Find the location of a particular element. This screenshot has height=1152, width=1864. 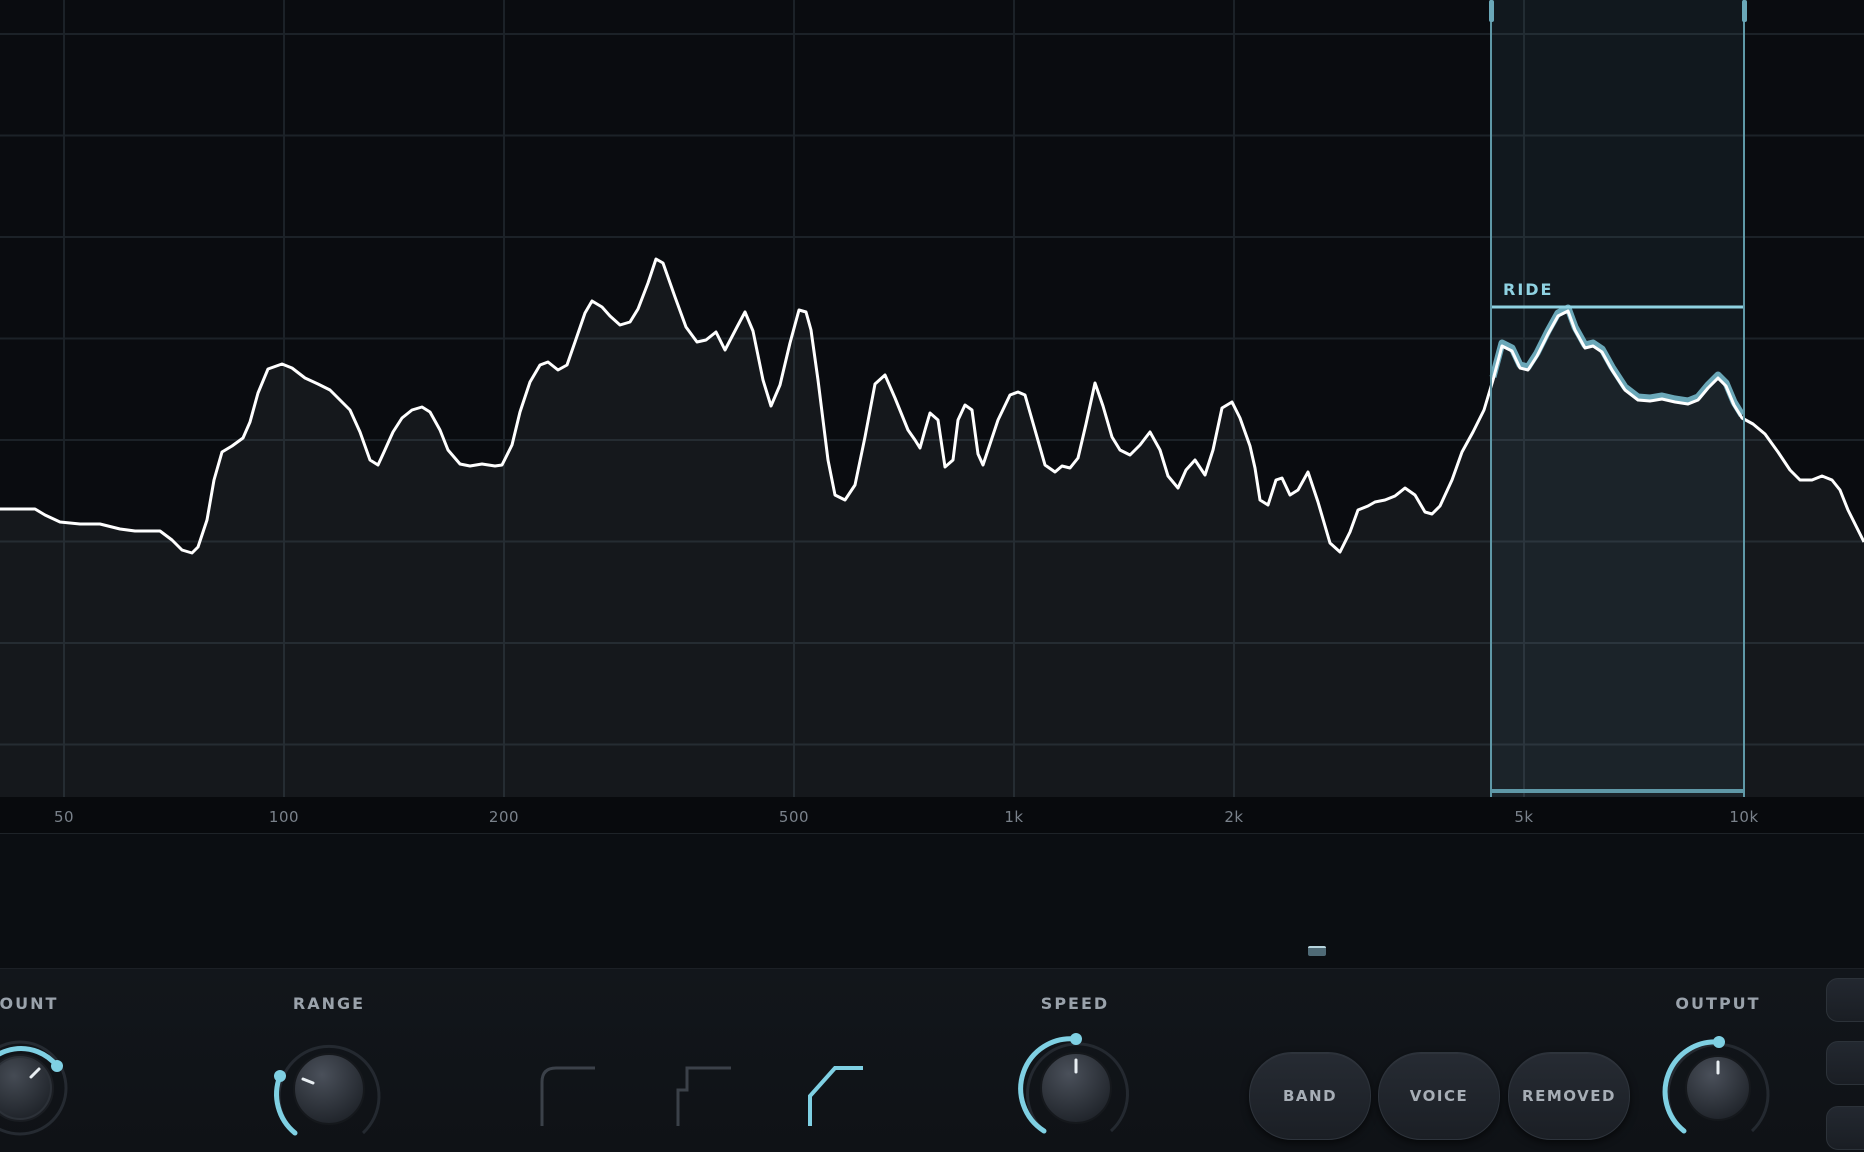

amount-label: MOUNT is located at coordinates (29, 1003).